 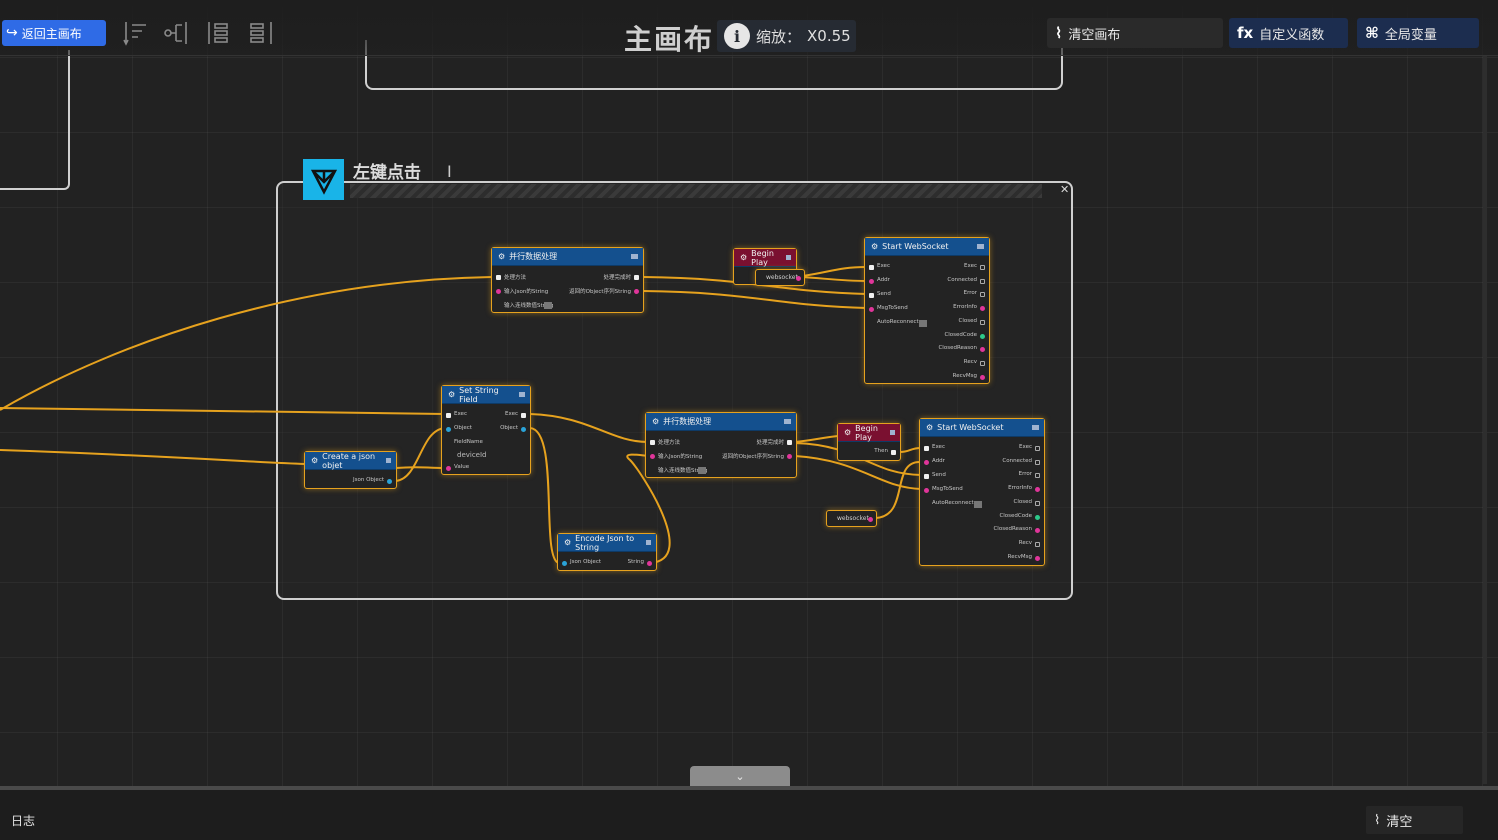 I want to click on create-json-object-node: ⚙ Create a json objet Json Object, so click(x=350, y=470).